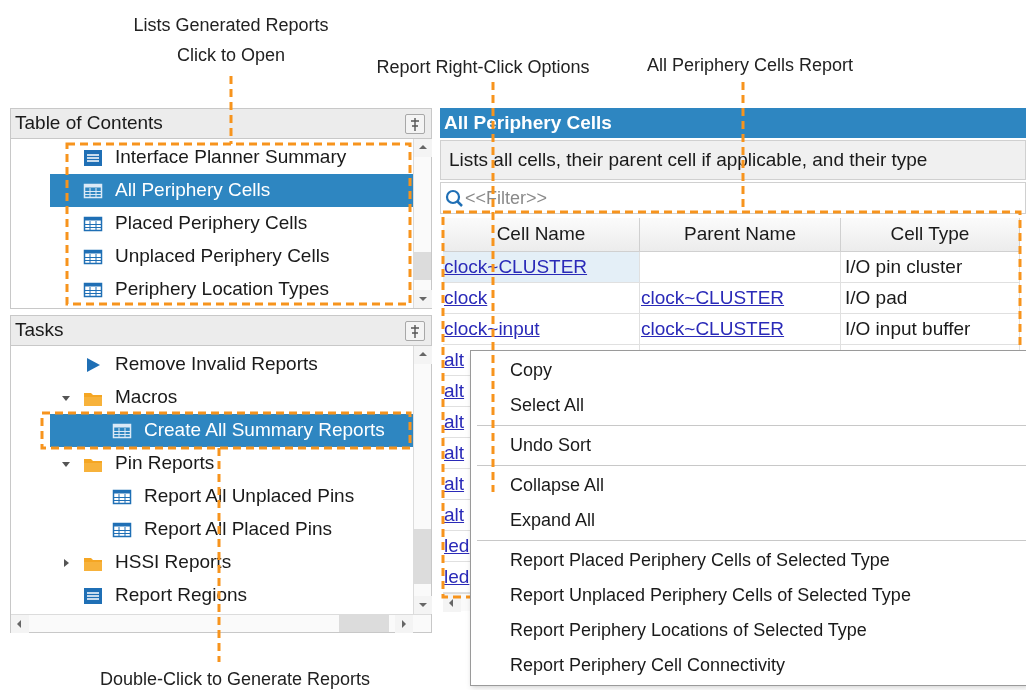  Describe the element at coordinates (89, 123) in the screenshot. I see `panel-title: Table of Contents` at that location.